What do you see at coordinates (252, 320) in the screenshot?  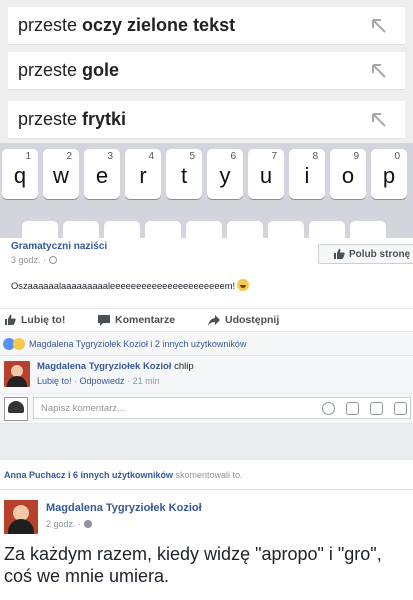 I see `share-label: Udostępnij` at bounding box center [252, 320].